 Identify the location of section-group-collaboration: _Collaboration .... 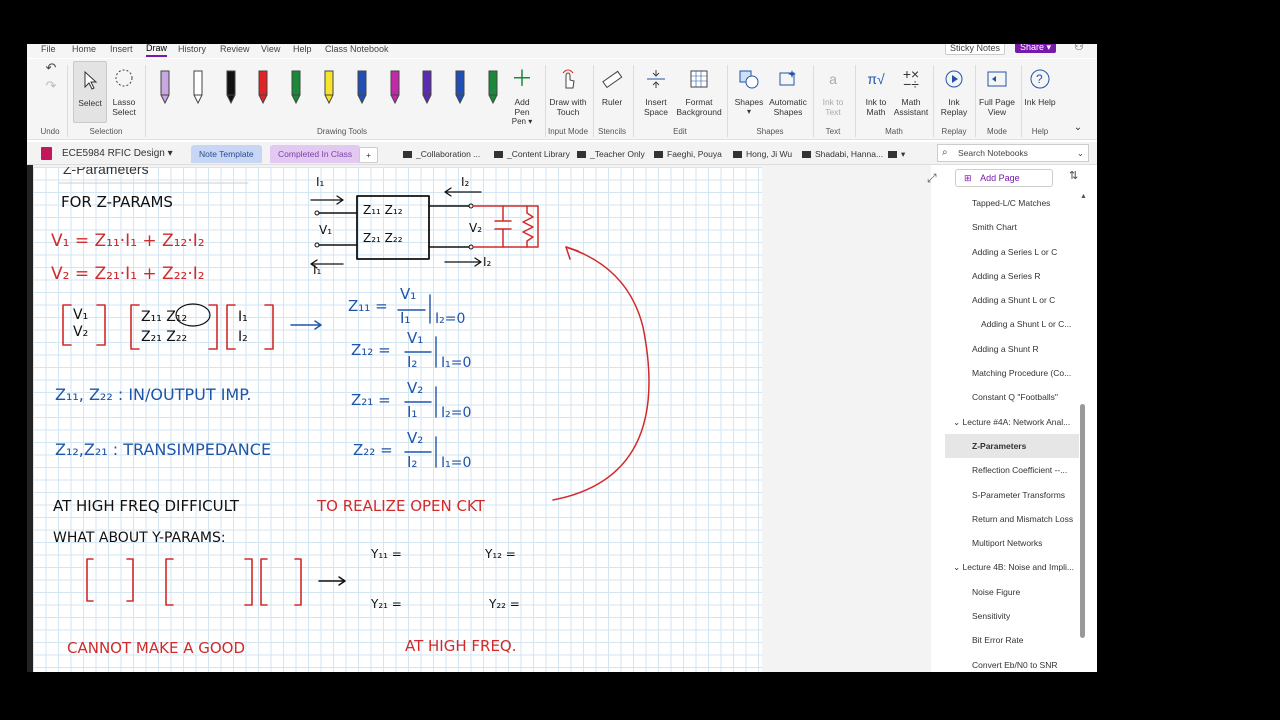
(441, 154).